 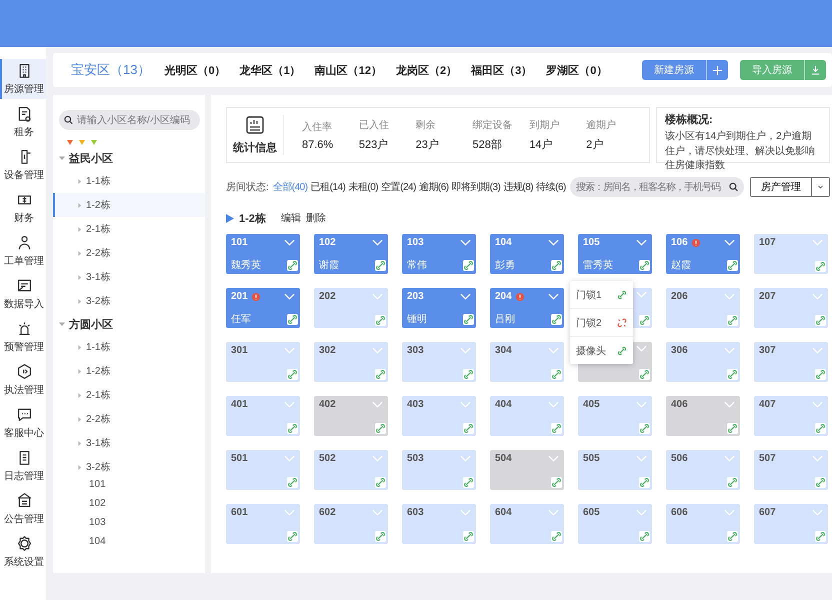 What do you see at coordinates (239, 458) in the screenshot?
I see `room-number: 501` at bounding box center [239, 458].